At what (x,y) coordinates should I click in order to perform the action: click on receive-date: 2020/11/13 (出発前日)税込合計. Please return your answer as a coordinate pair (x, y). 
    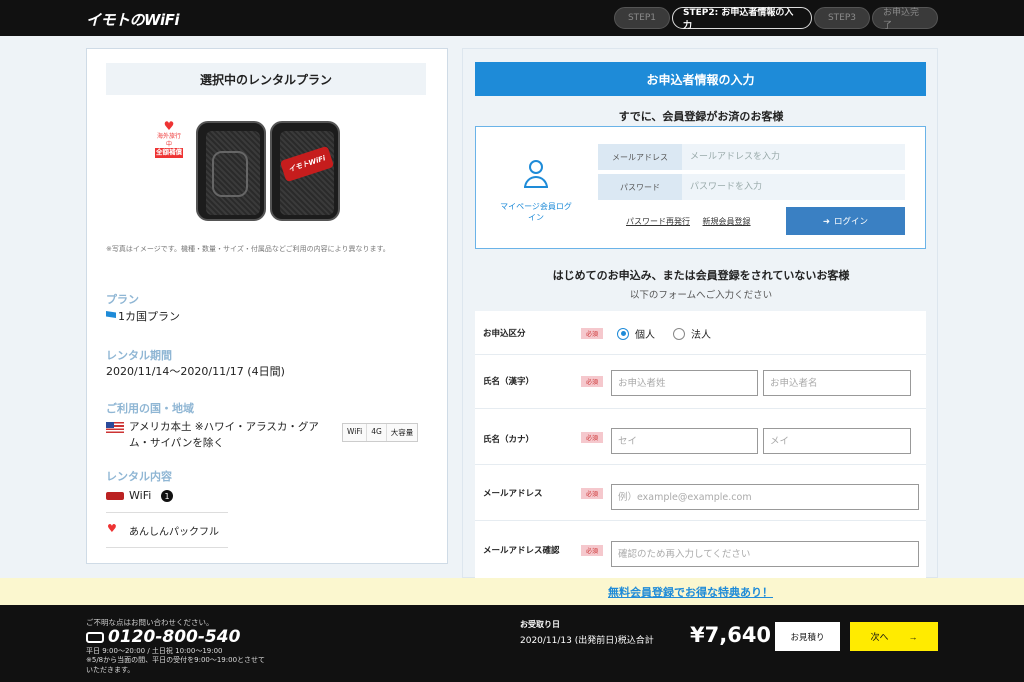
    Looking at the image, I should click on (587, 641).